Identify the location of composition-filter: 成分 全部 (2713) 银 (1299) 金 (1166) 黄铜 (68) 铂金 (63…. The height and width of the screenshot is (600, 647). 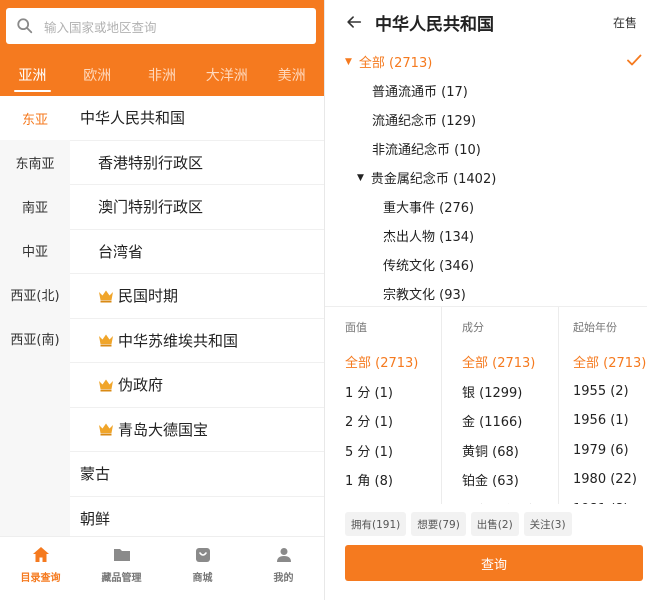
(500, 405).